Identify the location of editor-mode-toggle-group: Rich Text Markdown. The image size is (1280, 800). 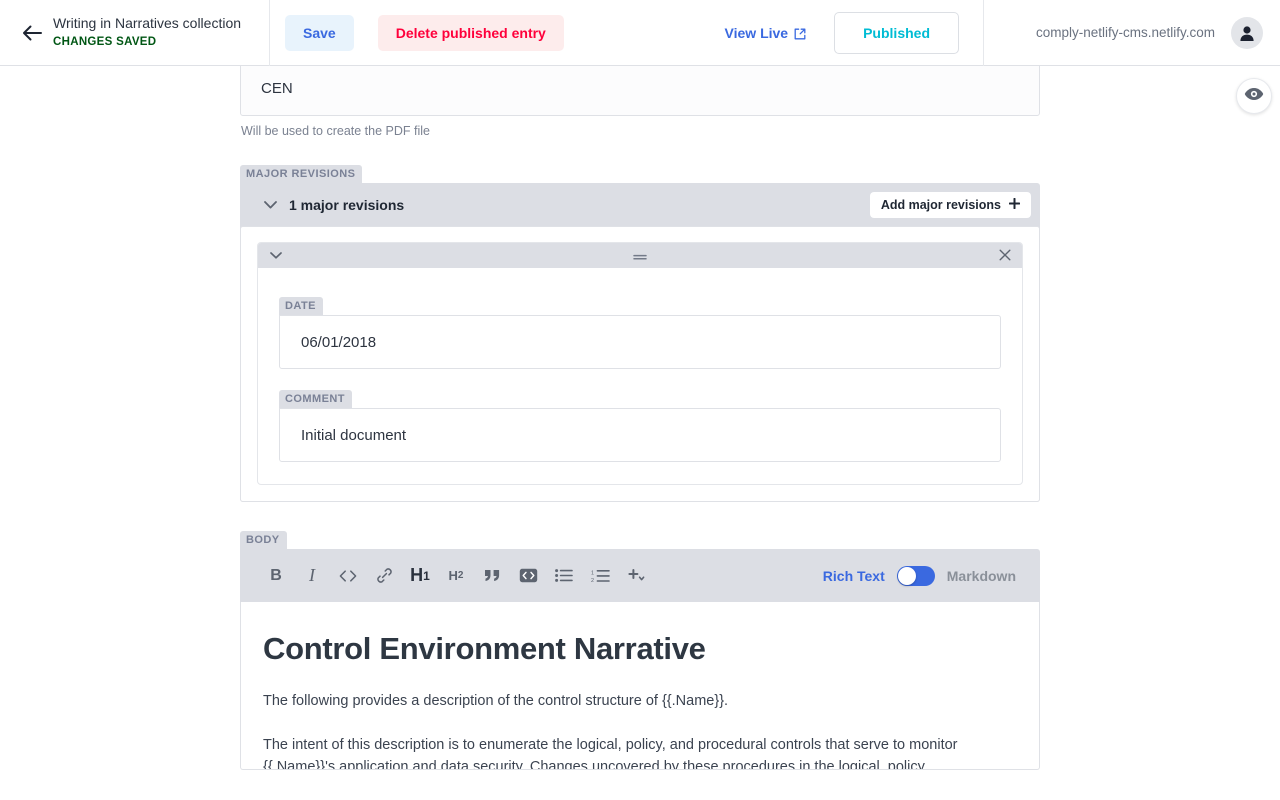
(919, 575).